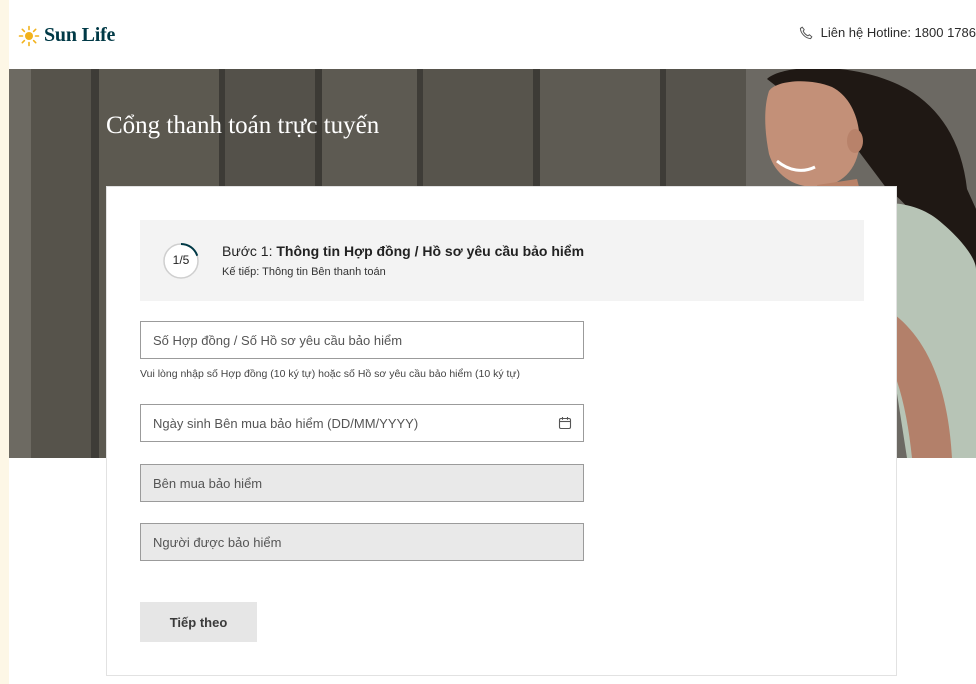 The width and height of the screenshot is (976, 684). What do you see at coordinates (208, 483) in the screenshot?
I see `policyholder-placeholder: Bên mua bảo hiểm` at bounding box center [208, 483].